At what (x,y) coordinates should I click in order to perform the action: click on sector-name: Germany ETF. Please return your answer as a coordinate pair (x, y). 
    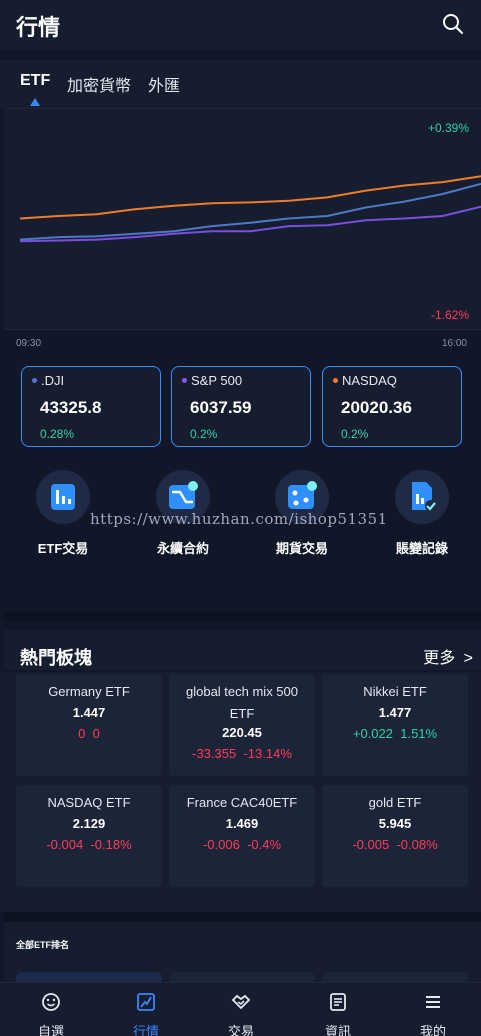
    Looking at the image, I should click on (89, 691).